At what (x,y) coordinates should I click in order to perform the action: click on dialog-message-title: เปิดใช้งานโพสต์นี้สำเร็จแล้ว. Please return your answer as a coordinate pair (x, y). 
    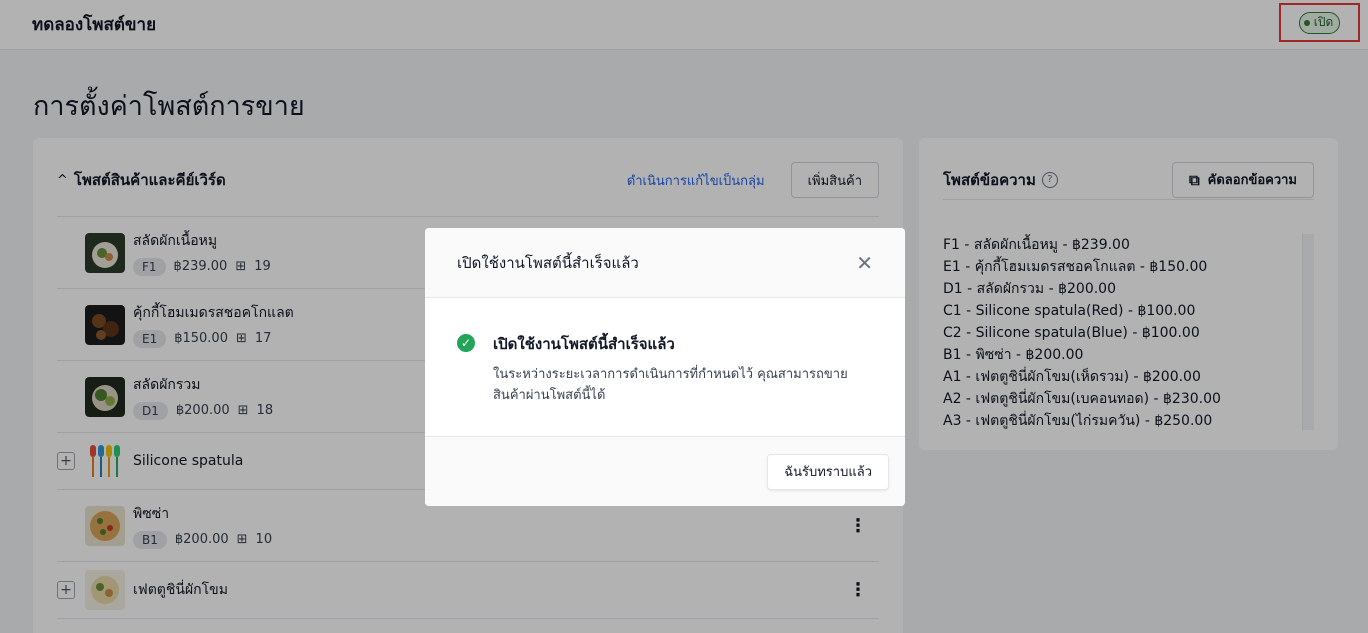
    Looking at the image, I should click on (584, 344).